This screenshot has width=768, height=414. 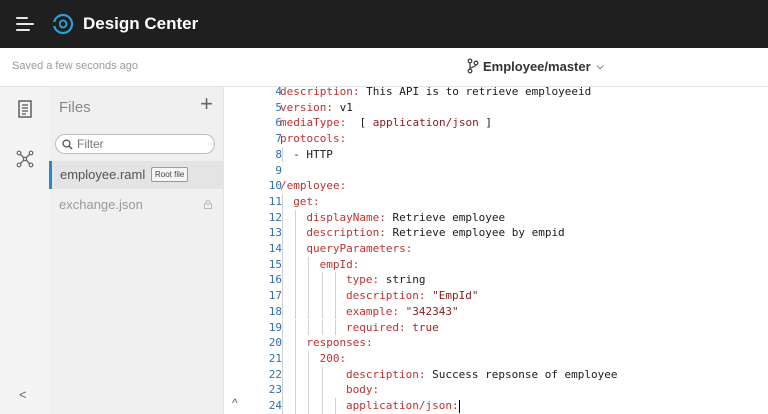 I want to click on code-text: example: "342343", so click(x=402, y=312).